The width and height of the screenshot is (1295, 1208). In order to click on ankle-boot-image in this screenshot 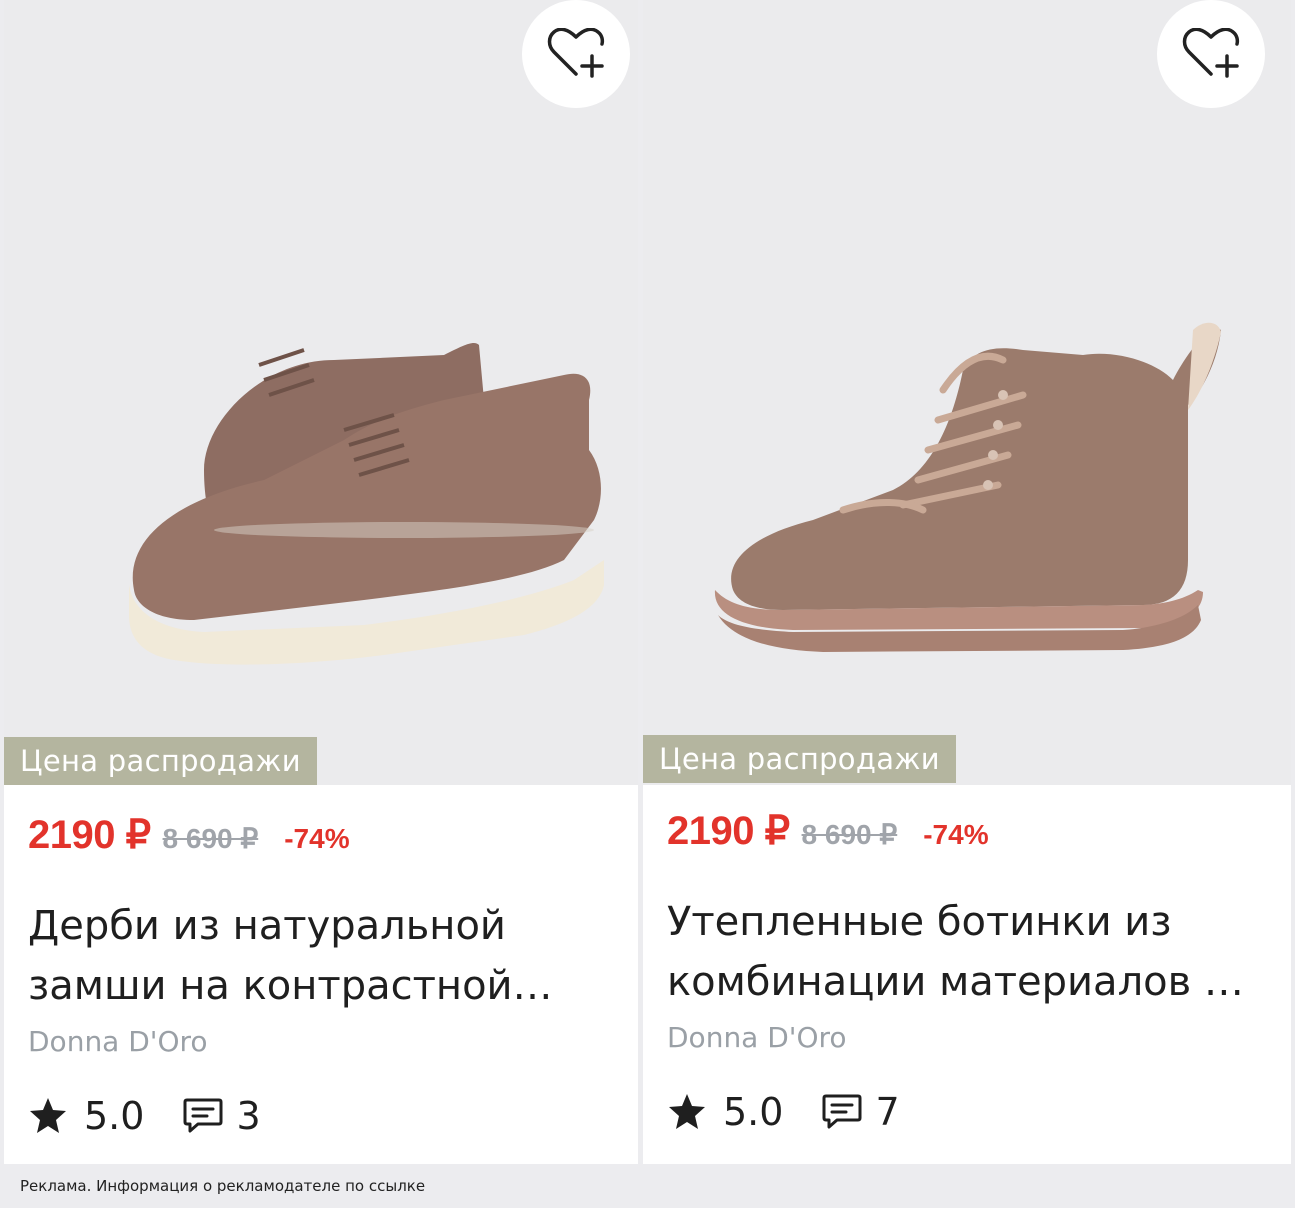, I will do `click(967, 487)`.